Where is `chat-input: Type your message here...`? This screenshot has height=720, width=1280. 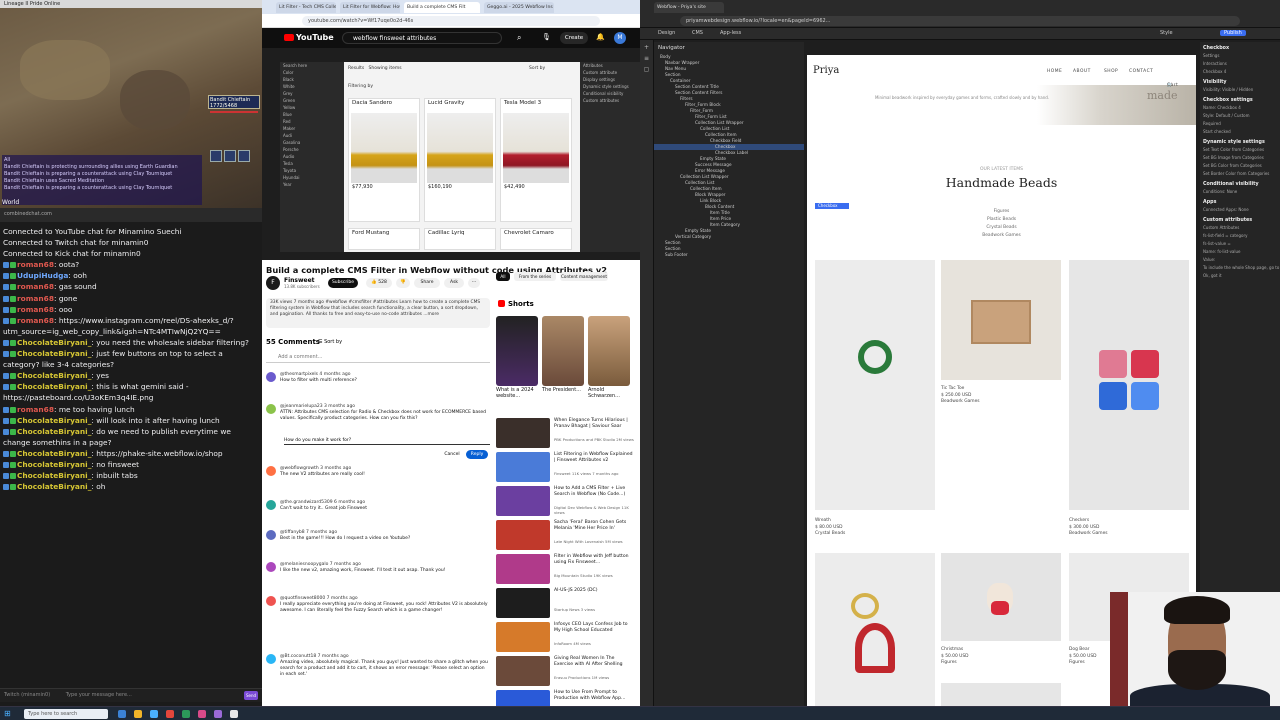
chat-input: Type your message here... is located at coordinates (99, 695).